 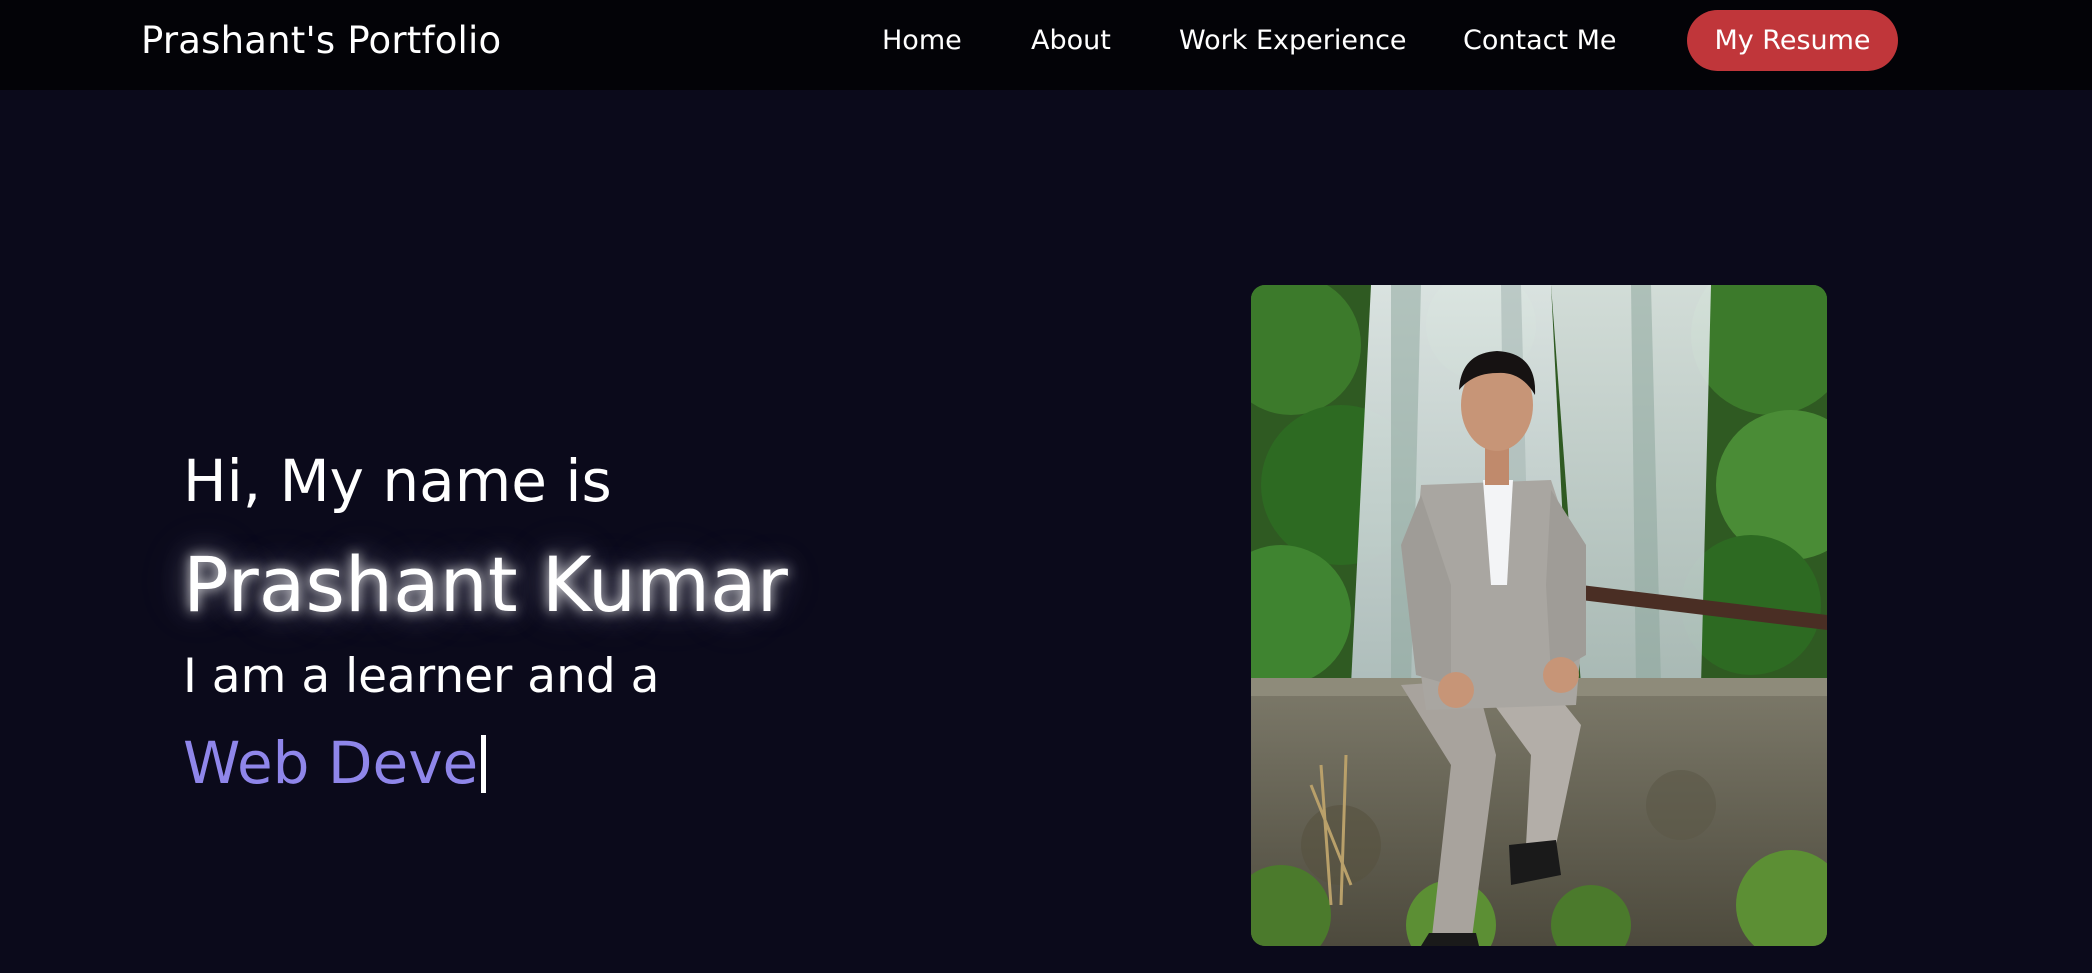 What do you see at coordinates (1540, 41) in the screenshot?
I see `nav-link-contact-me: Contact Me` at bounding box center [1540, 41].